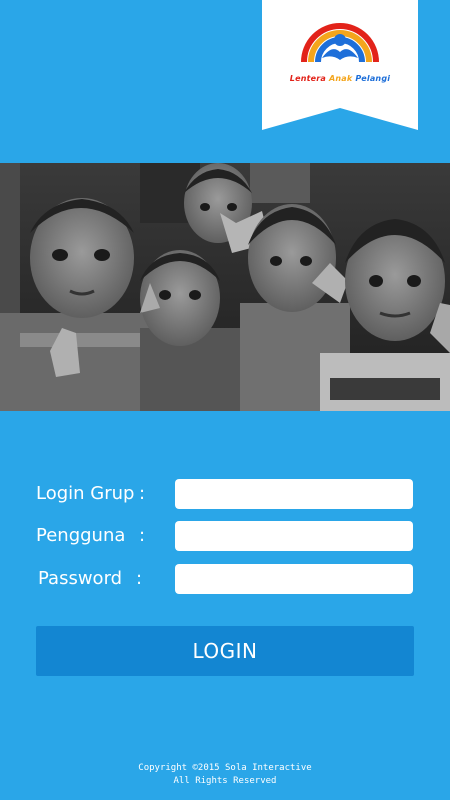 Image resolution: width=450 pixels, height=800 pixels. I want to click on password-colon: :, so click(139, 578).